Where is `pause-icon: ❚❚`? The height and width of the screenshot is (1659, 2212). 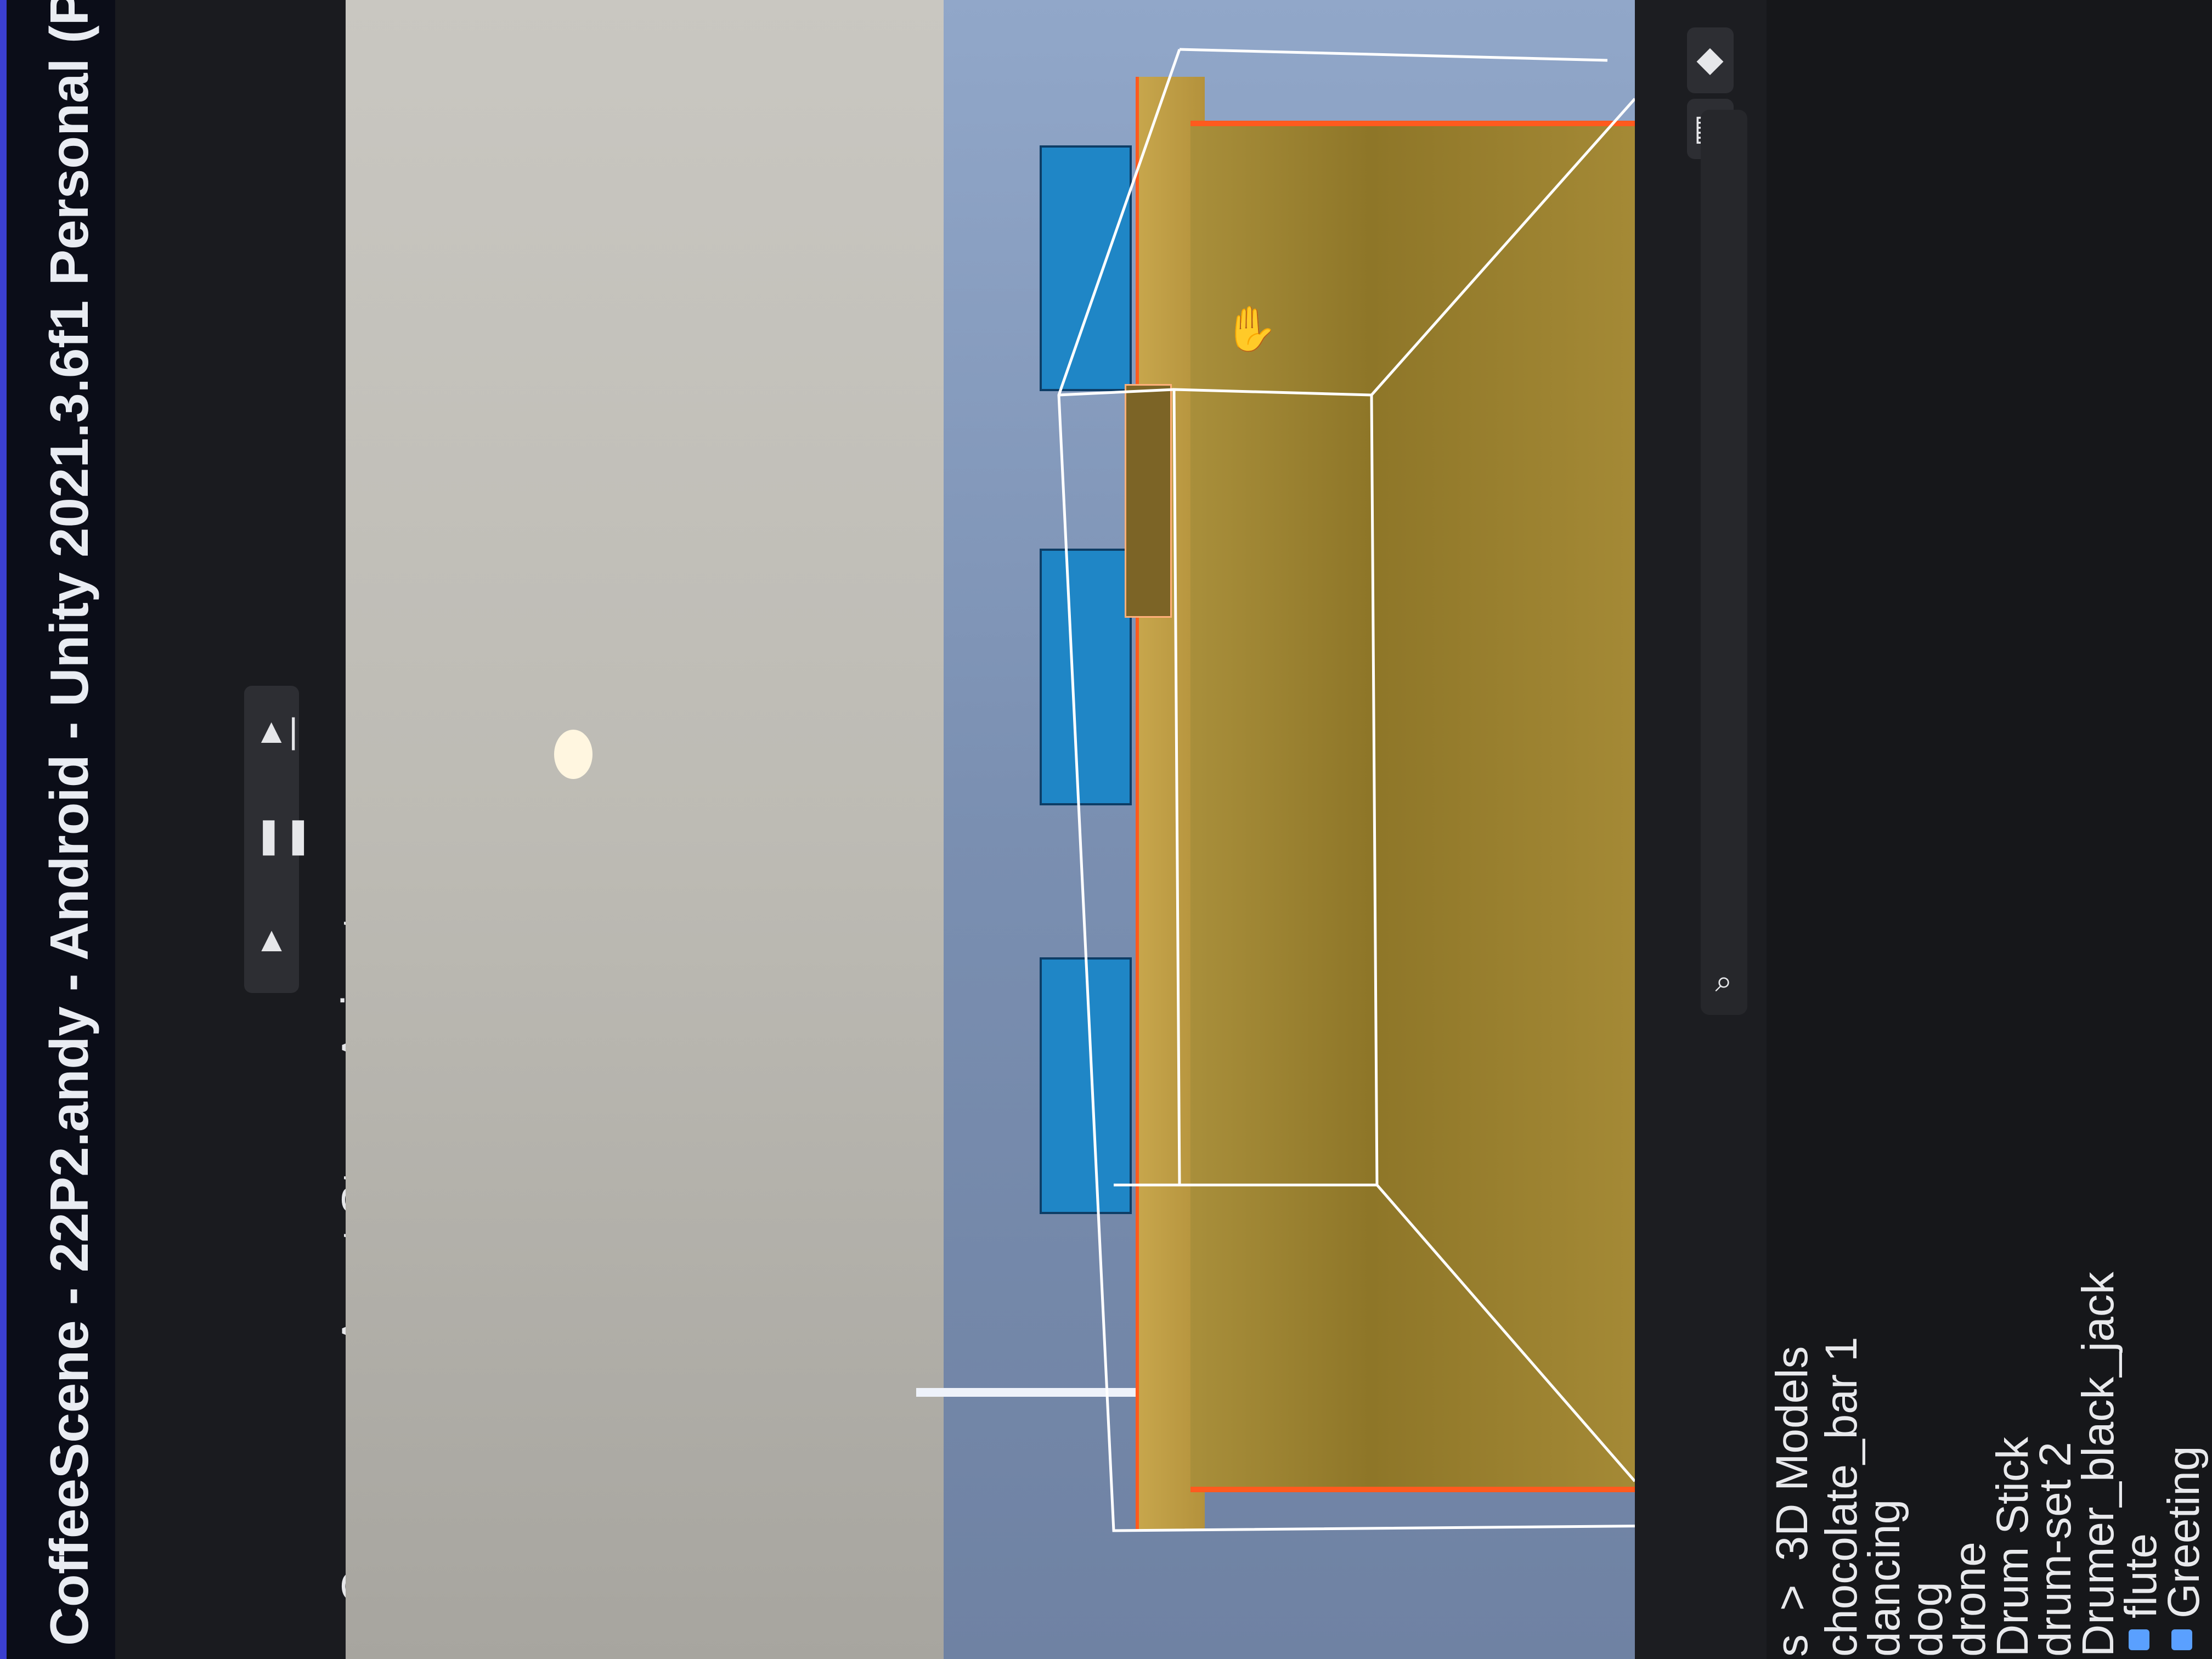
pause-icon: ❚❚ is located at coordinates (283, 835).